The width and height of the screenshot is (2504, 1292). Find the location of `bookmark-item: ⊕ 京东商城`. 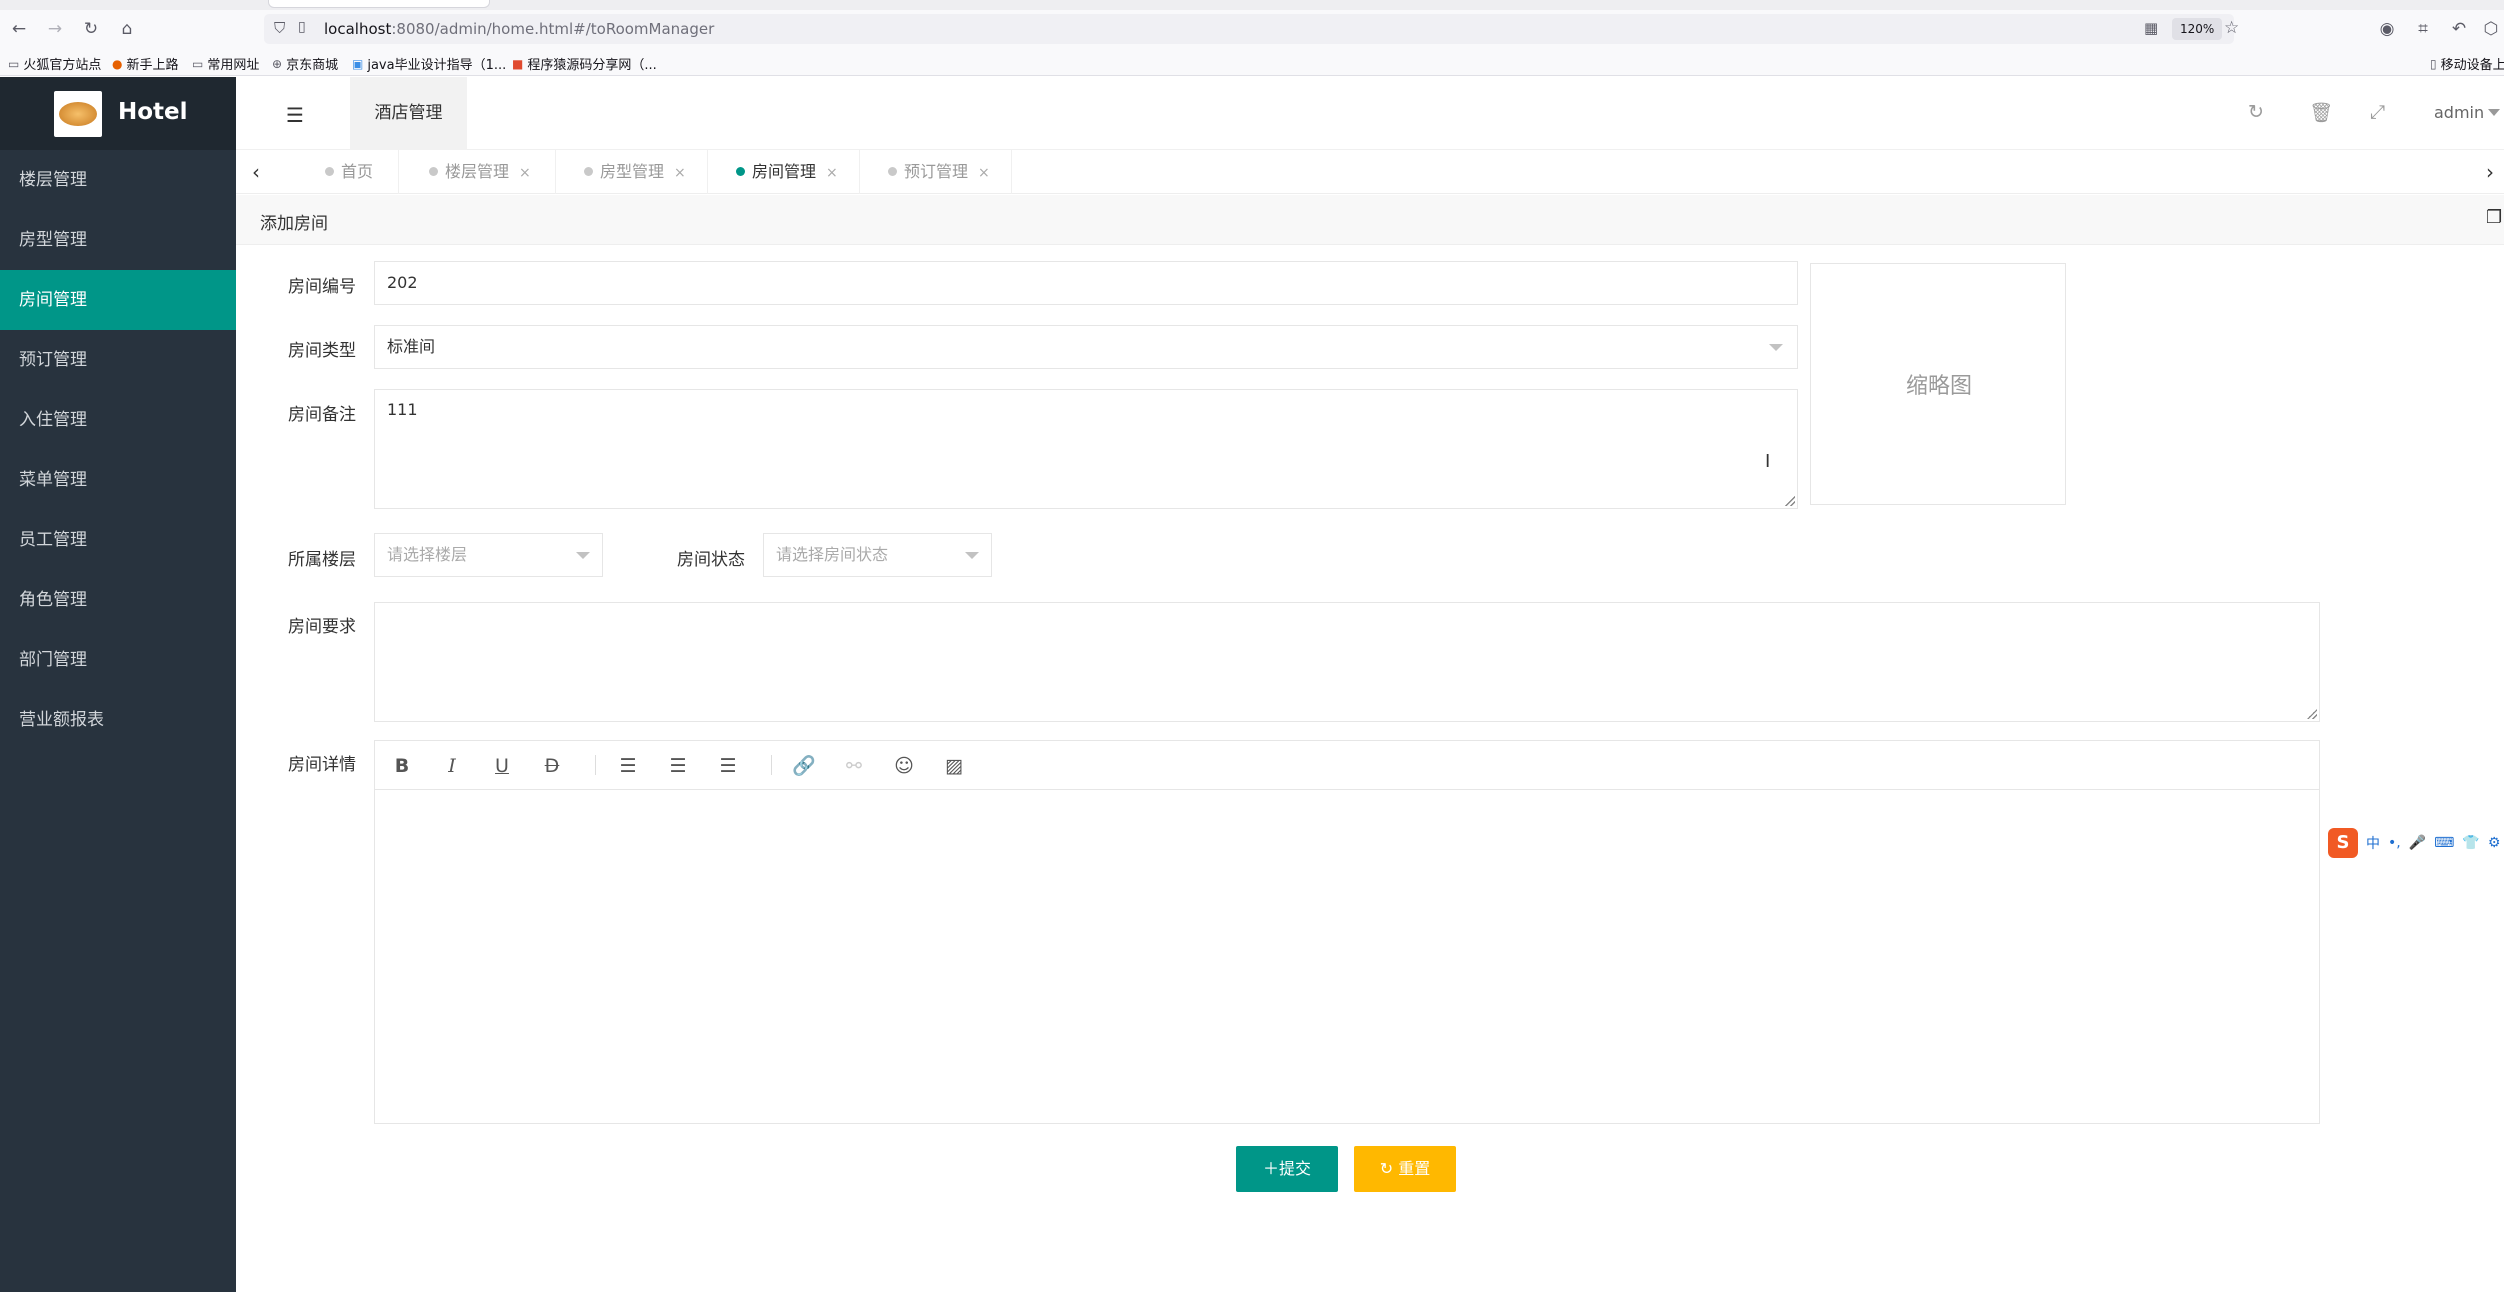

bookmark-item: ⊕ 京东商城 is located at coordinates (305, 64).